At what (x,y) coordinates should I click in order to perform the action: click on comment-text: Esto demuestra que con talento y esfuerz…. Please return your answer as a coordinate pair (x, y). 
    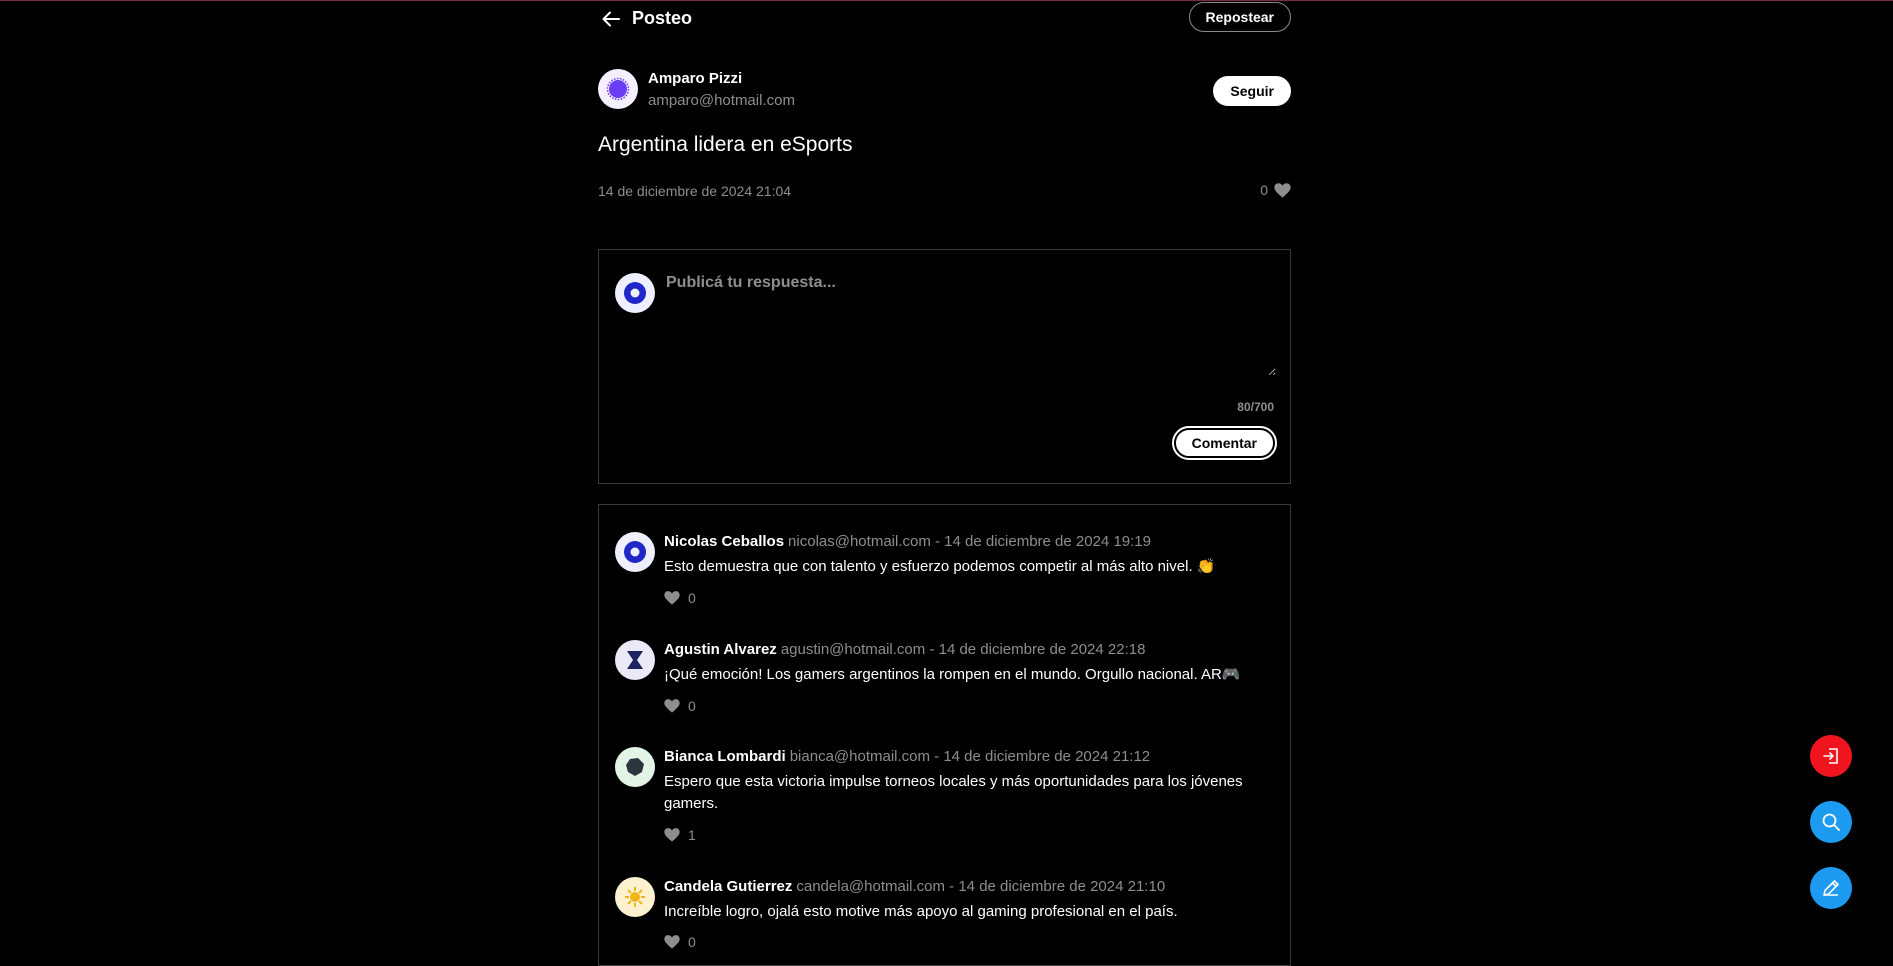
    Looking at the image, I should click on (940, 566).